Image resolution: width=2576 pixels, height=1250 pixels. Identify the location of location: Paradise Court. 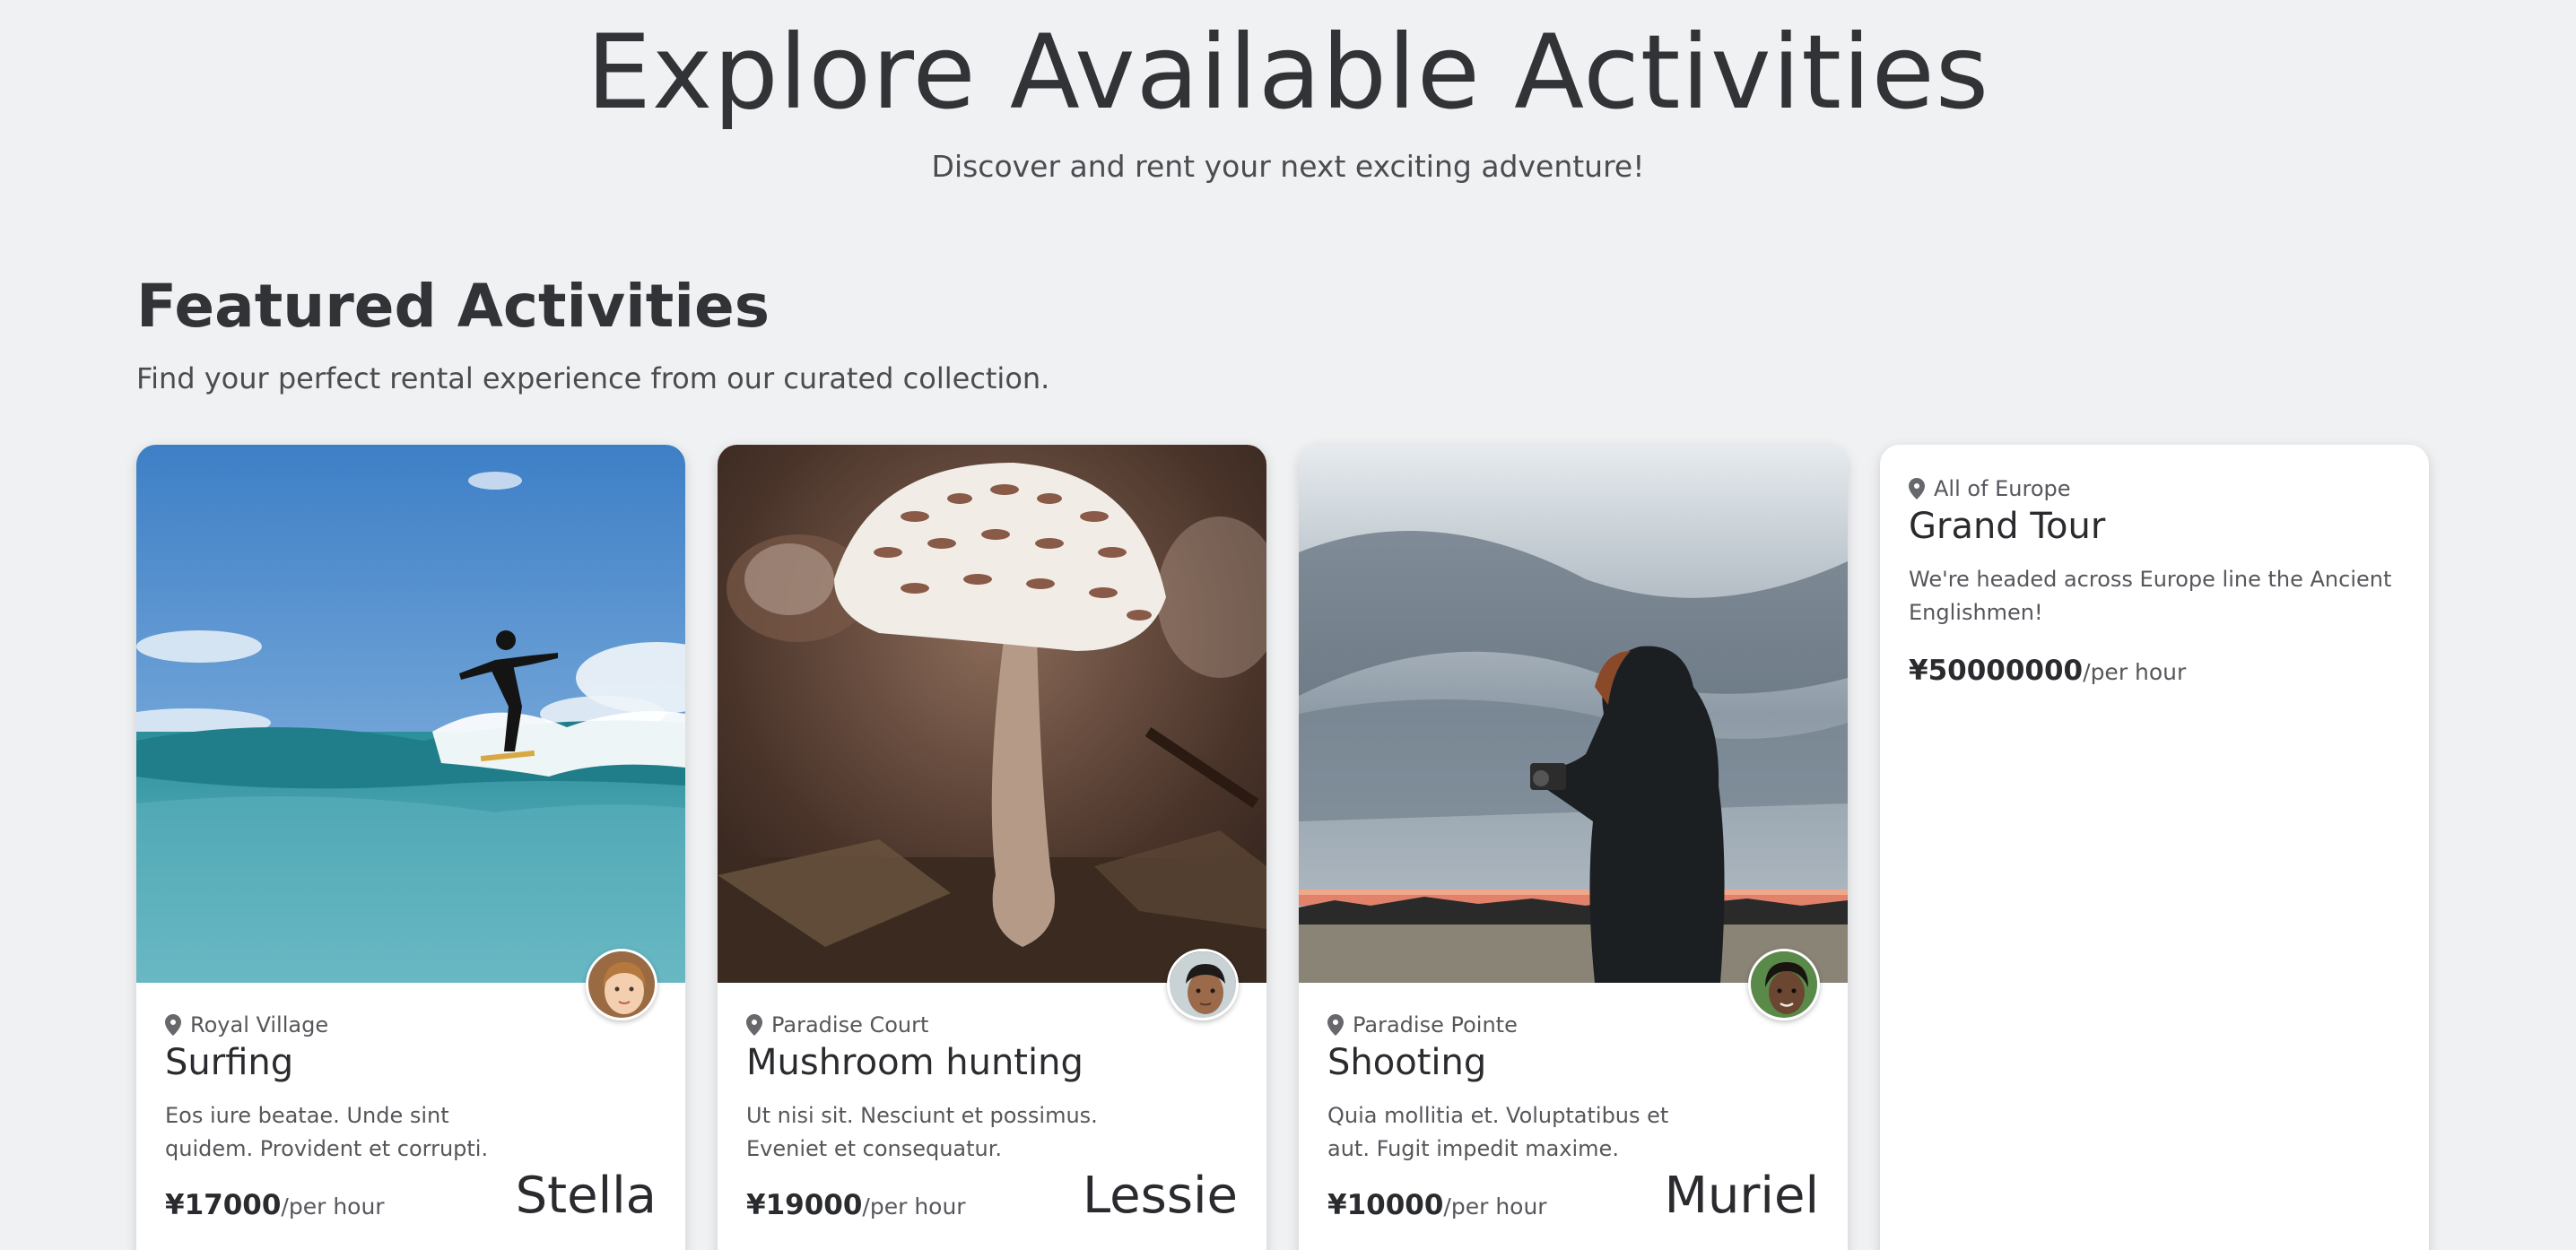
(837, 1024).